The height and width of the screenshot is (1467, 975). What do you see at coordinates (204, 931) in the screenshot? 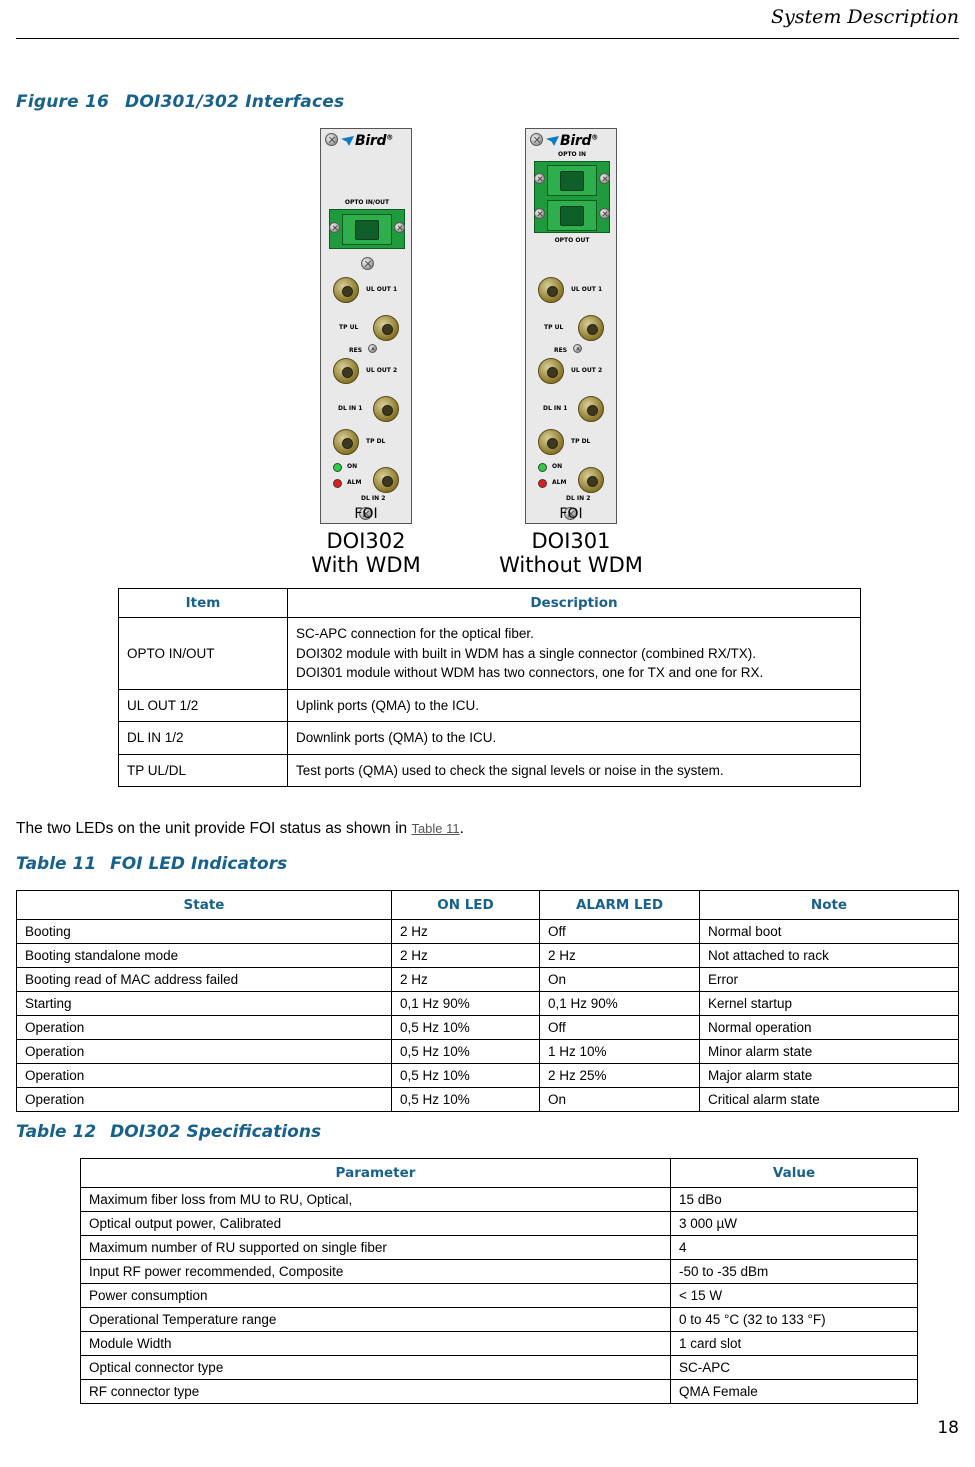
I see `cell-state: Booting` at bounding box center [204, 931].